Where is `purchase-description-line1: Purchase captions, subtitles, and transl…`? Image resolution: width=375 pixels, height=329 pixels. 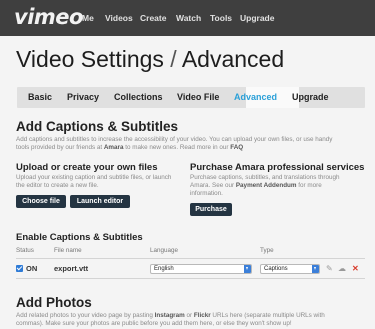
purchase-description-line1: Purchase captions, subtitles, and transl… is located at coordinates (265, 177).